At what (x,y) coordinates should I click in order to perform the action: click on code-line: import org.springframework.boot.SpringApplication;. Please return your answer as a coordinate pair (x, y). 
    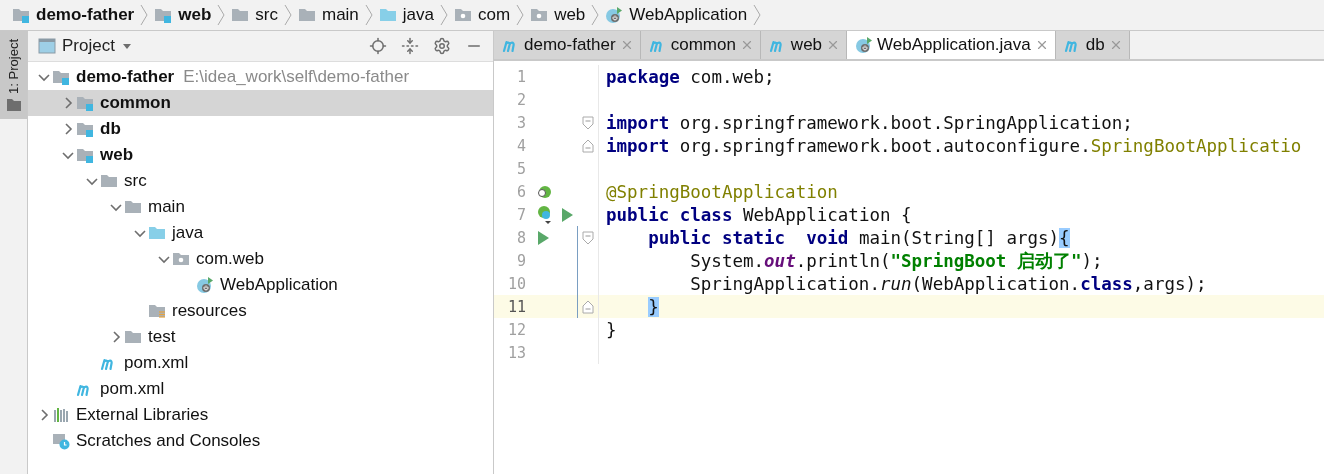
    Looking at the image, I should click on (869, 122).